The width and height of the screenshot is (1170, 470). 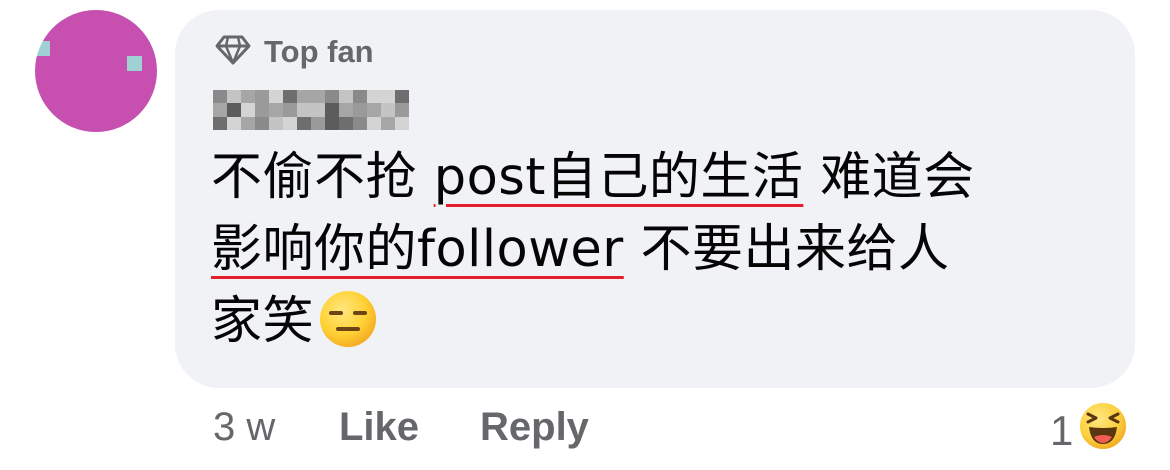 What do you see at coordinates (618, 177) in the screenshot?
I see `comment-underlined-1: post自己的生活` at bounding box center [618, 177].